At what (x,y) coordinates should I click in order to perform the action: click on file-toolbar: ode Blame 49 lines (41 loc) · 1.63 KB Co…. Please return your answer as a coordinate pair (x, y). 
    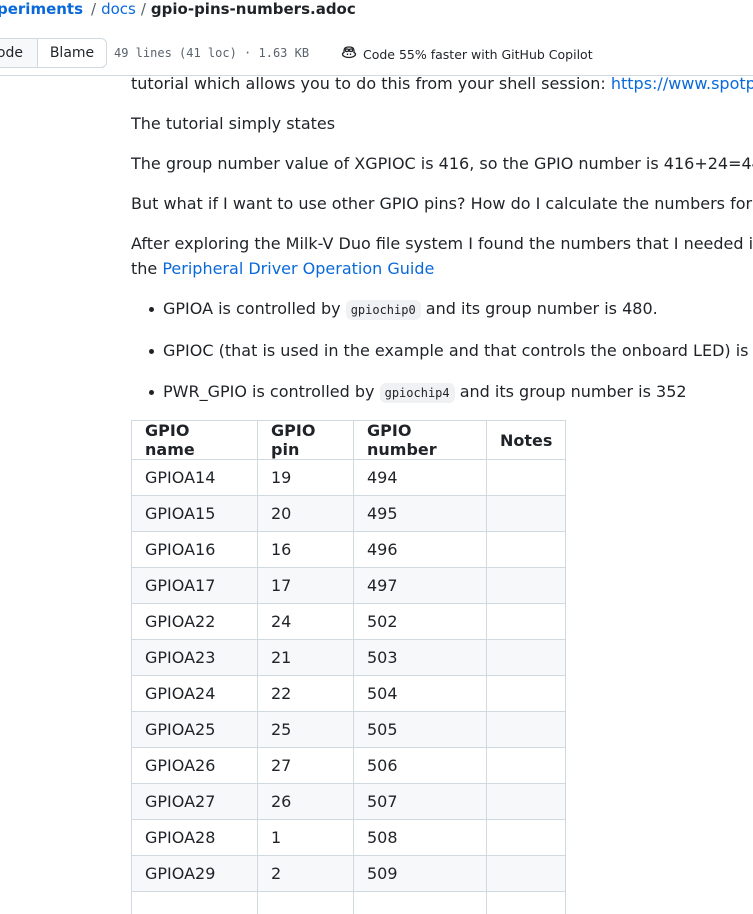
    Looking at the image, I should click on (376, 52).